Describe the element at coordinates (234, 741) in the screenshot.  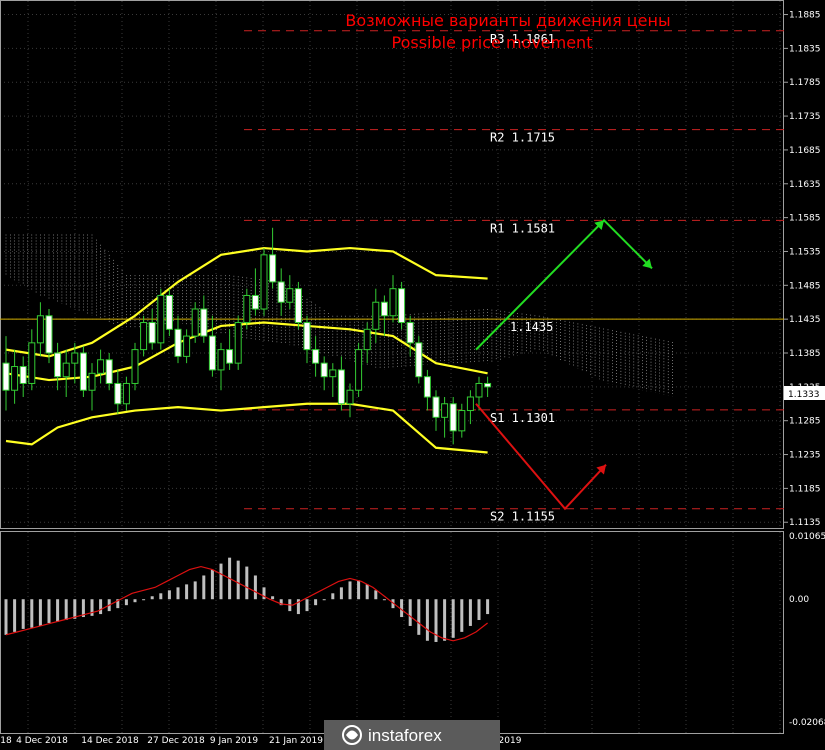
I see `time-tick-label: 9 Jan 2019` at that location.